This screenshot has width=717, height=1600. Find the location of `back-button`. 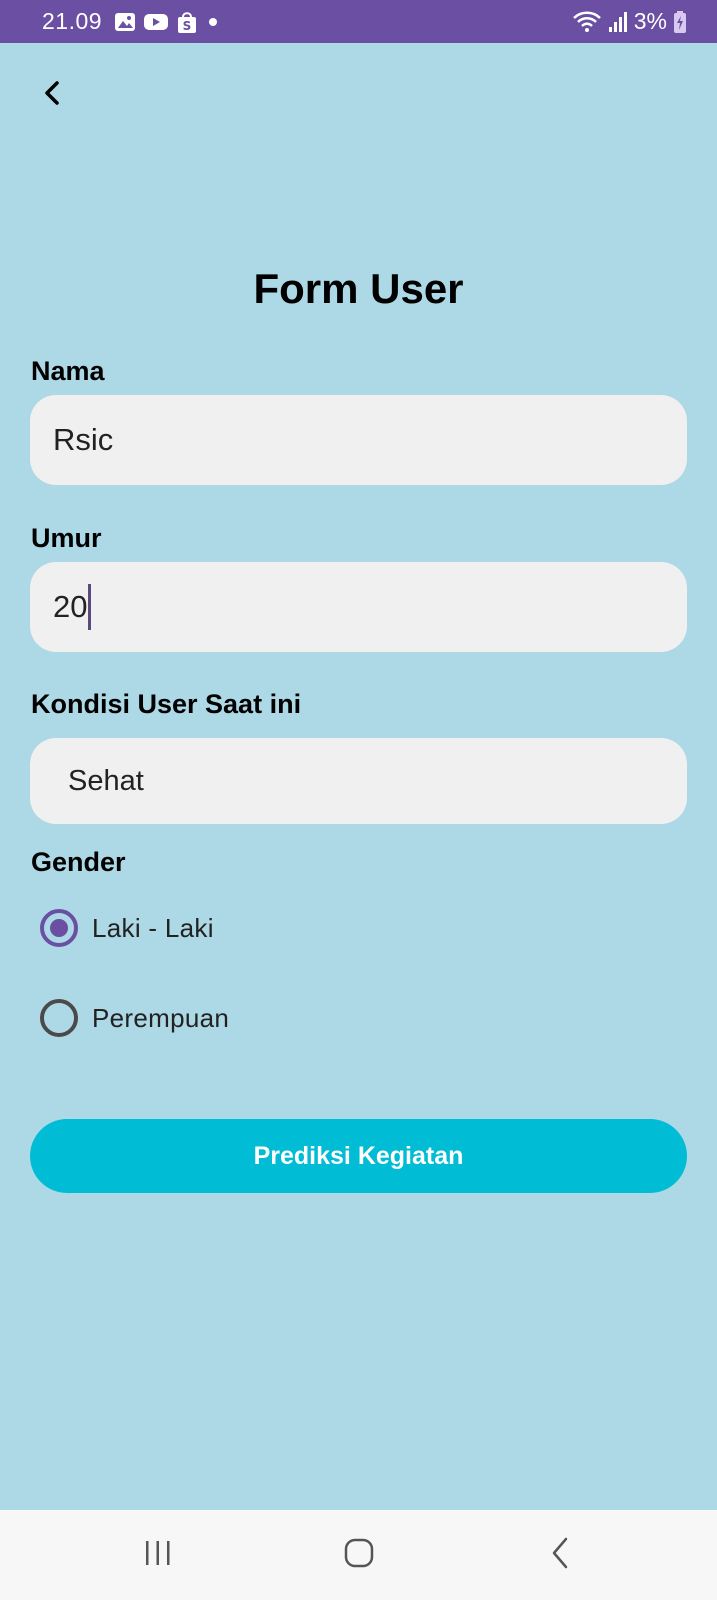

back-button is located at coordinates (52, 95).